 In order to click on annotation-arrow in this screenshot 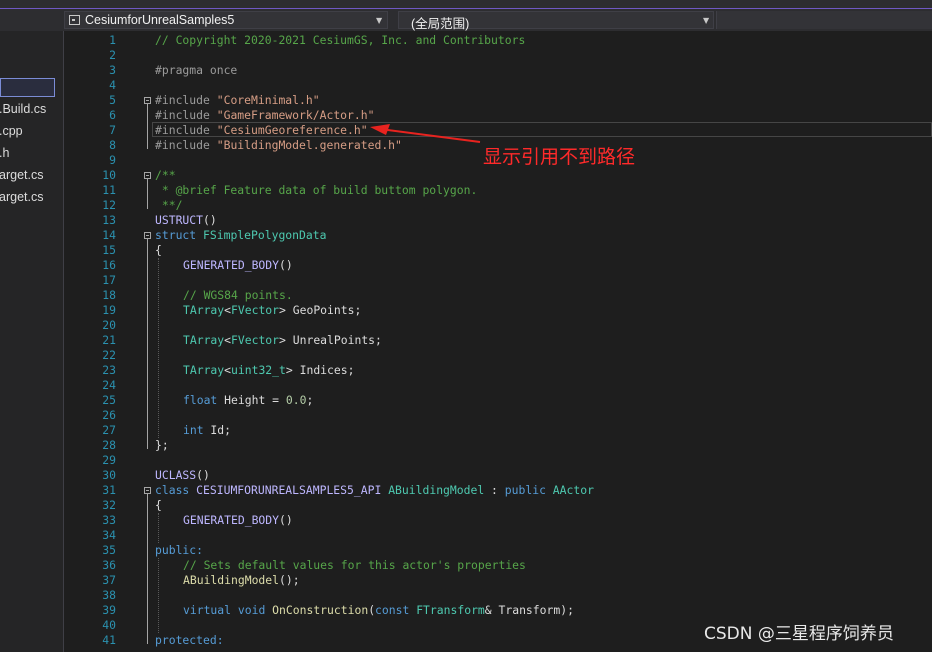, I will do `click(425, 133)`.